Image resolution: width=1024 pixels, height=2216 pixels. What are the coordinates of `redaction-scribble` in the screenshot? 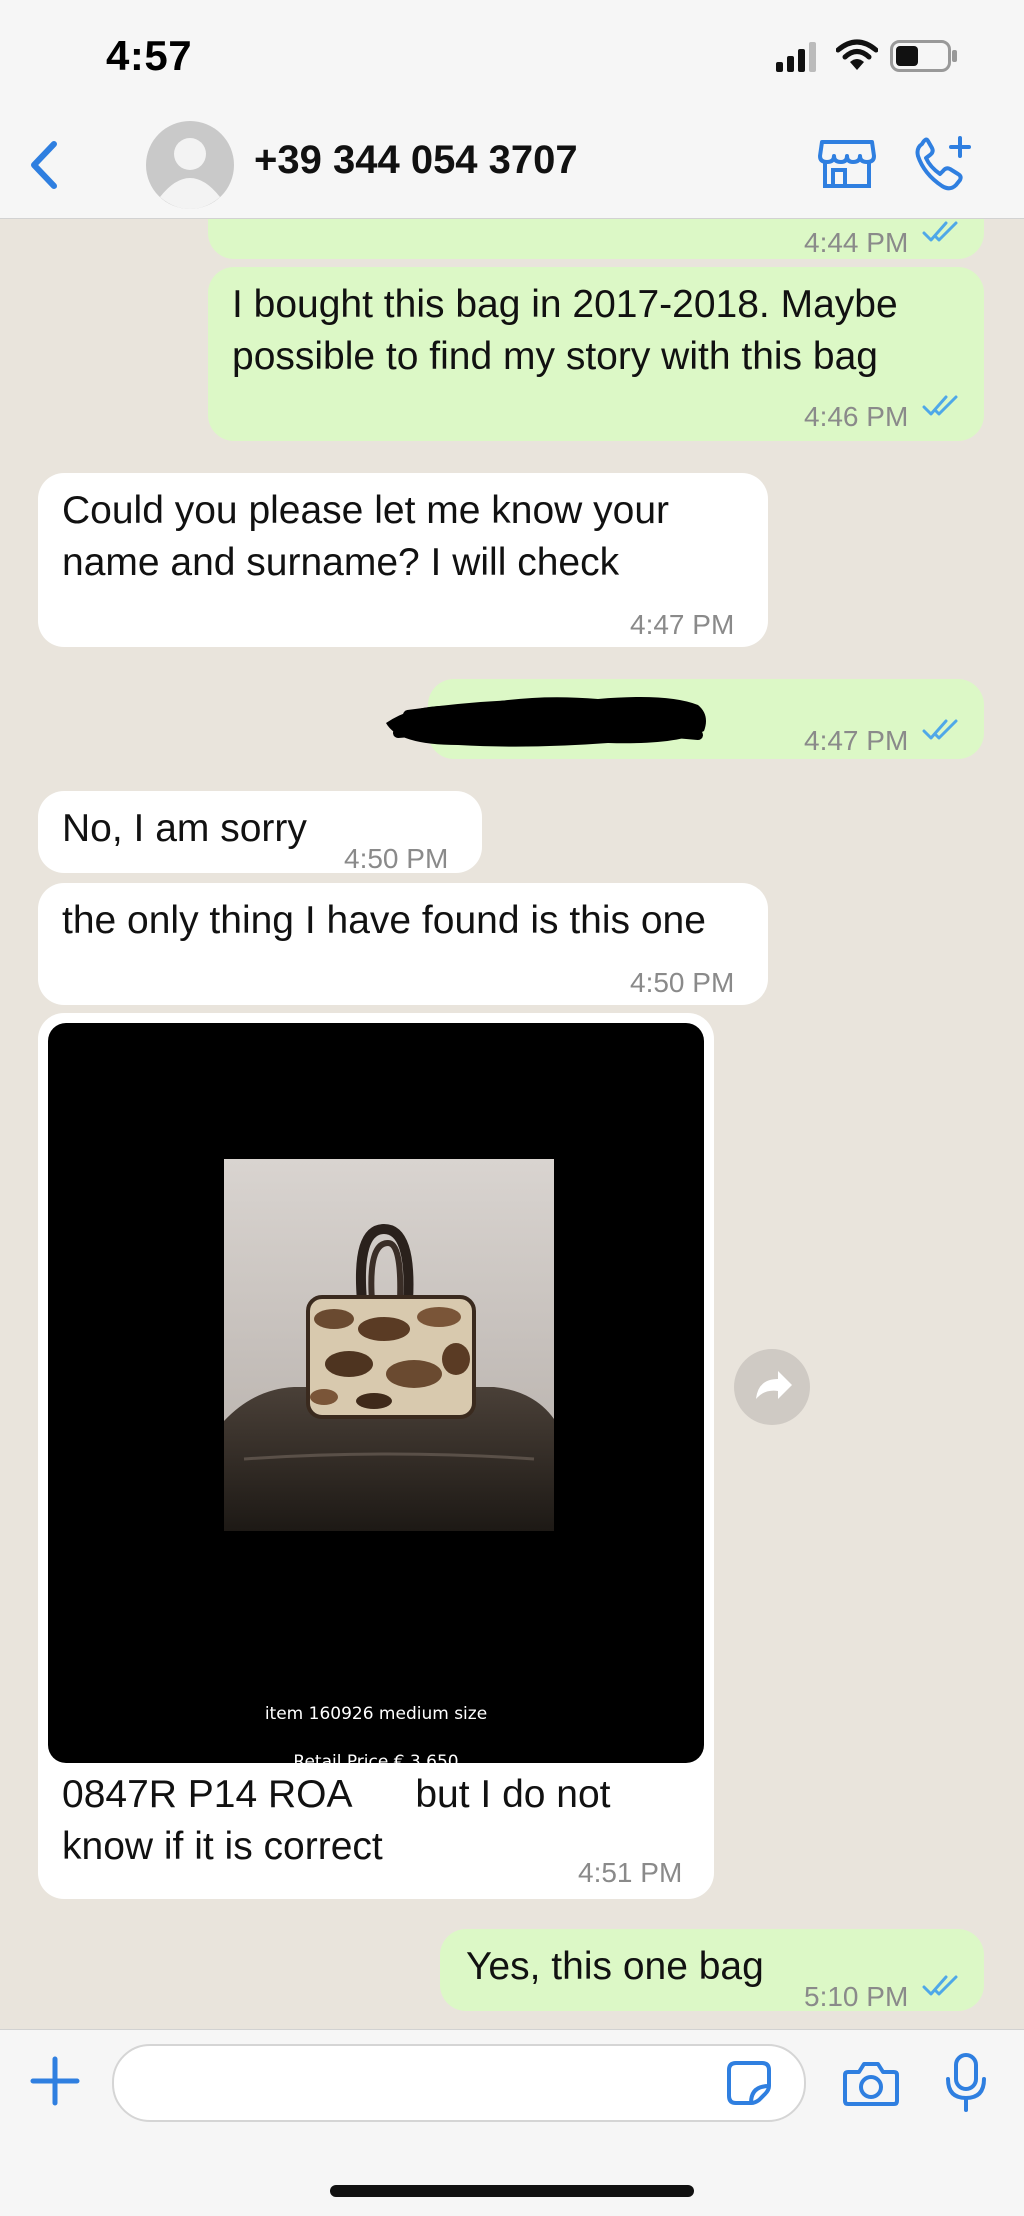 It's located at (546, 722).